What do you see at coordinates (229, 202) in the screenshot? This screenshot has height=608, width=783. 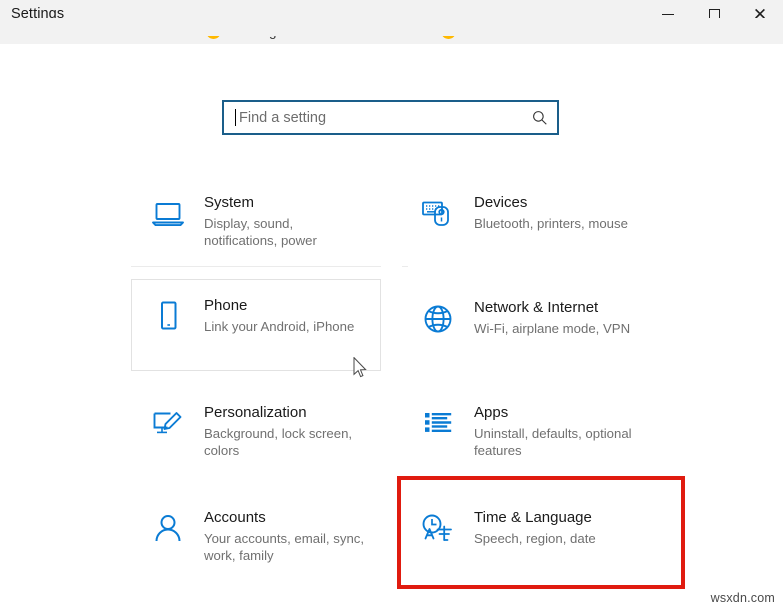 I see `tile-title: System` at bounding box center [229, 202].